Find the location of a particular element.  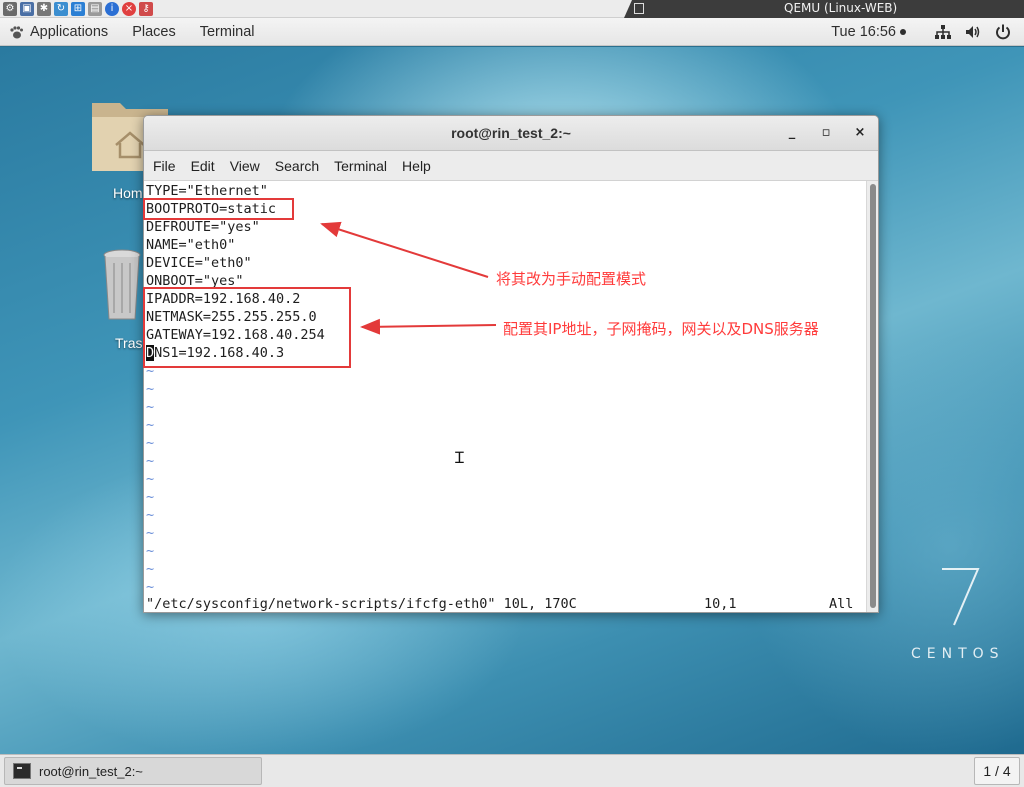

maximize-button: ▫ is located at coordinates (826, 133).